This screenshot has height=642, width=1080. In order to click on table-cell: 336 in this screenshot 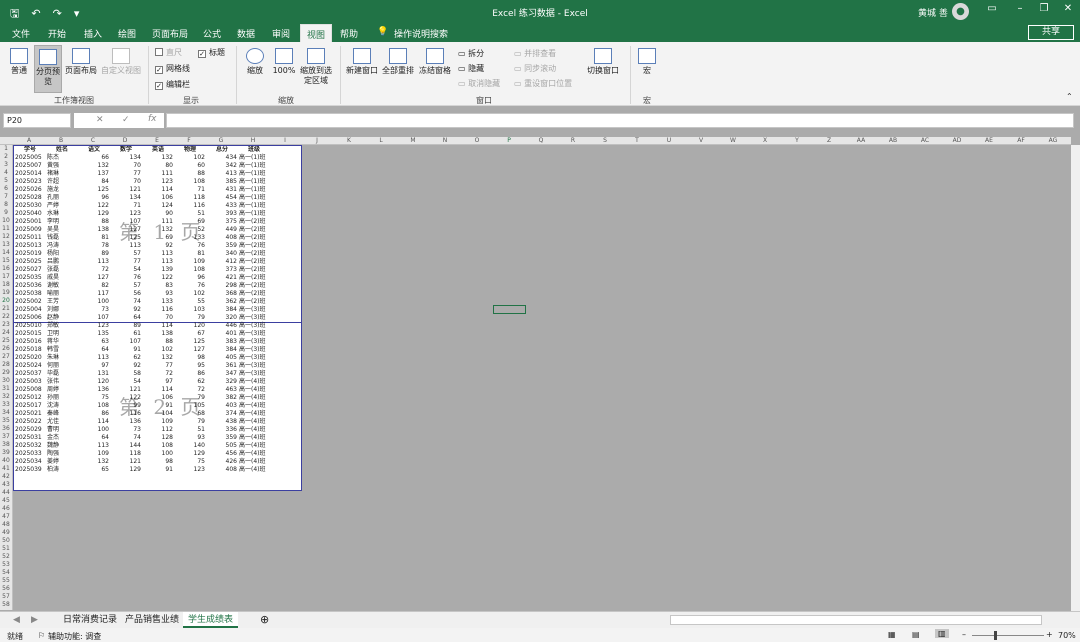, I will do `click(222, 430)`.